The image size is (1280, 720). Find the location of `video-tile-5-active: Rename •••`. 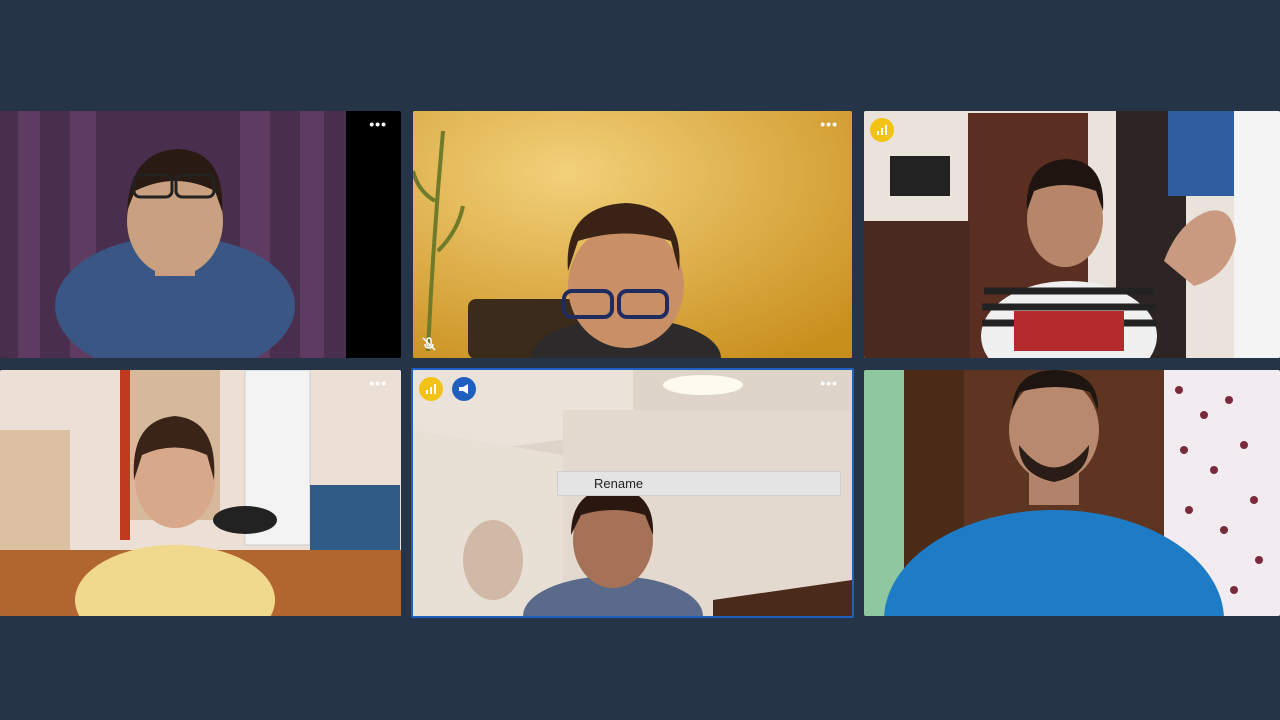

video-tile-5-active: Rename ••• is located at coordinates (632, 493).